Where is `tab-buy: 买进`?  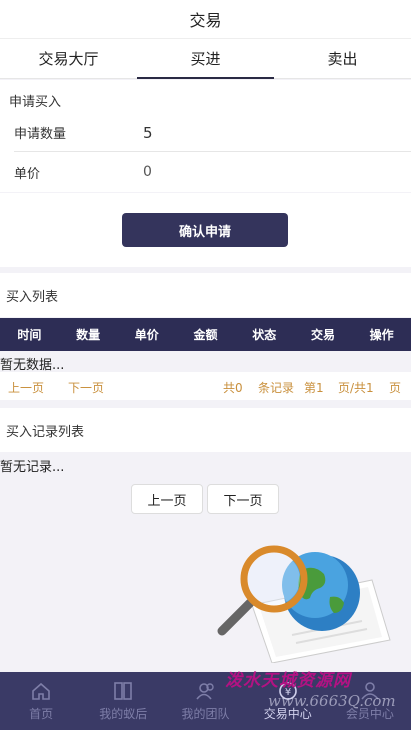
tab-buy: 买进 is located at coordinates (205, 59).